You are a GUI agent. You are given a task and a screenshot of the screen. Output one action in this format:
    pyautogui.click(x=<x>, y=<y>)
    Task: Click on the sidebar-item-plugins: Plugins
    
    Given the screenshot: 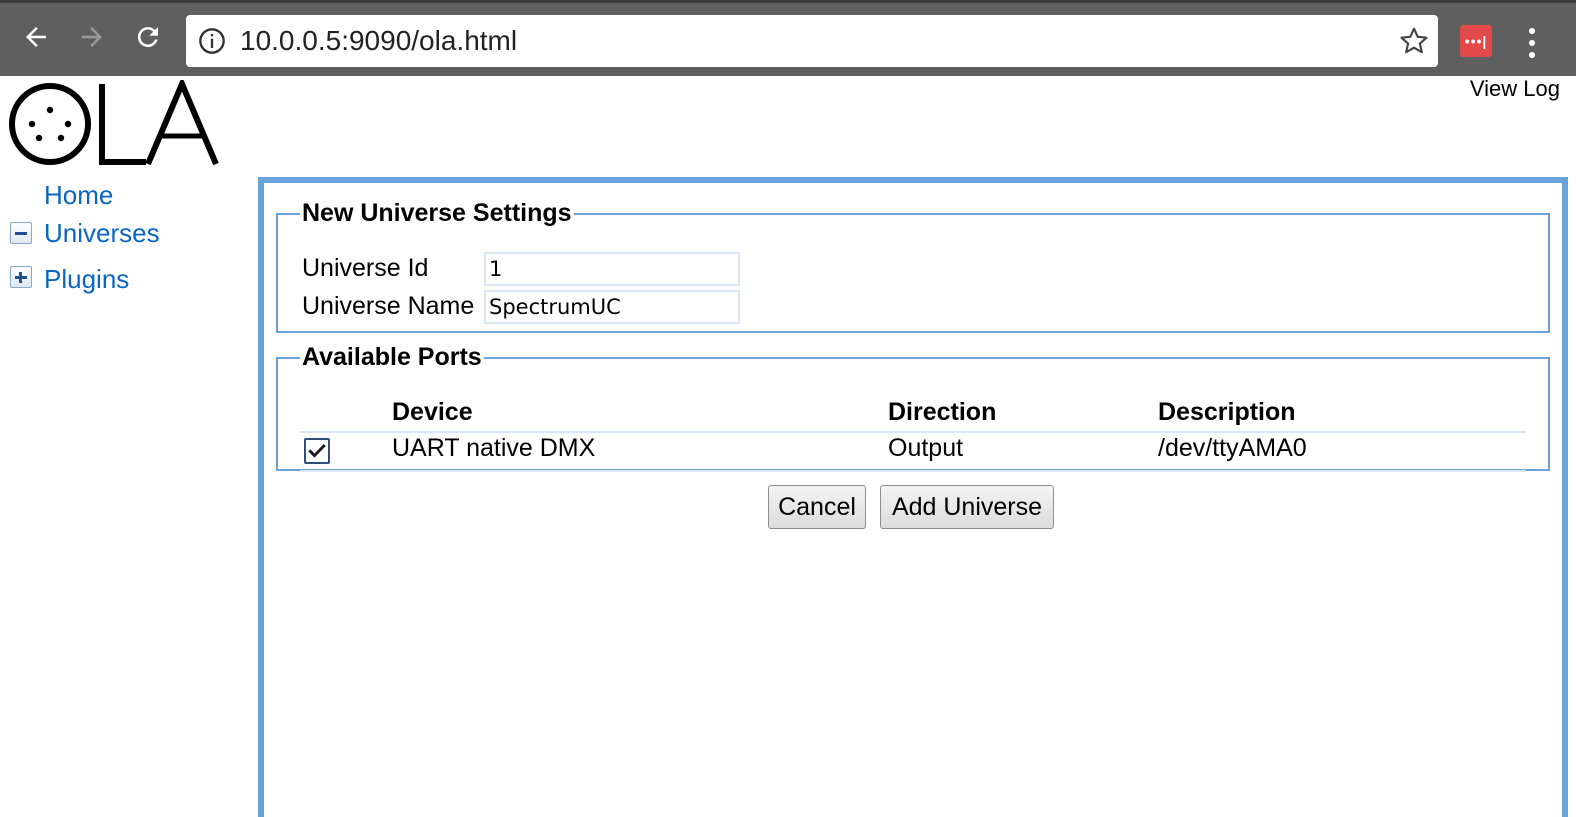 What is the action you would take?
    pyautogui.click(x=86, y=279)
    